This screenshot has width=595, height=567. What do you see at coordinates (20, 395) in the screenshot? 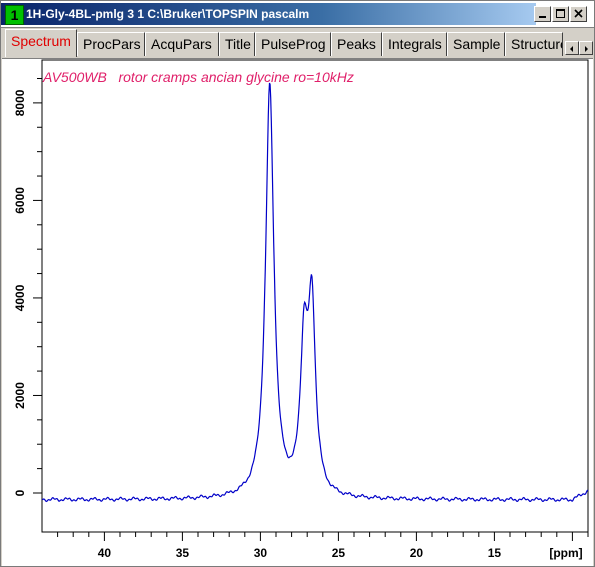
I see `y-tick-label: 2000` at bounding box center [20, 395].